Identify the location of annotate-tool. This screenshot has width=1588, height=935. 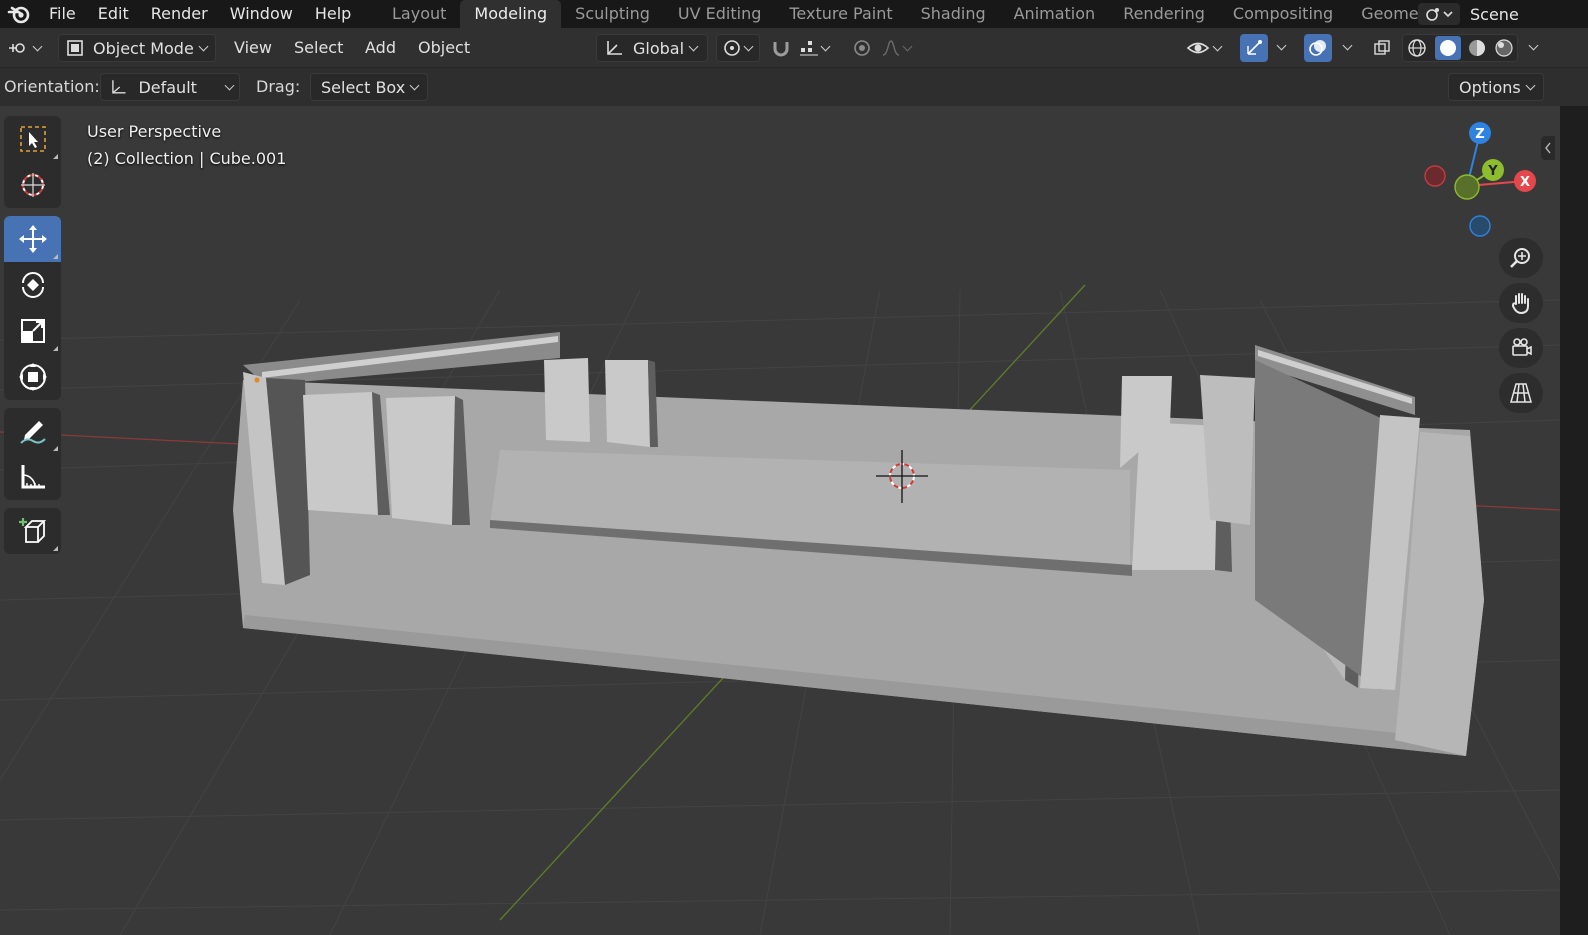
(32, 431).